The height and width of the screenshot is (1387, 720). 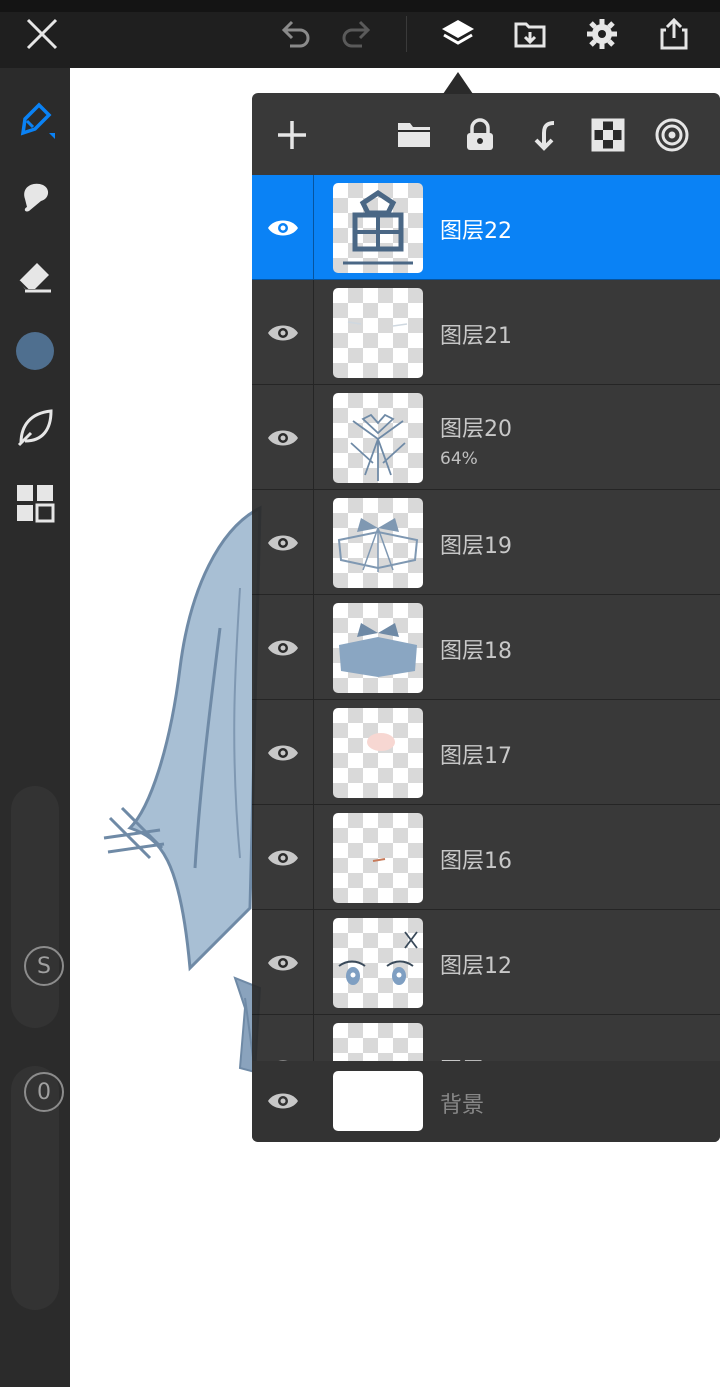 I want to click on smudge-icon, so click(x=35, y=197).